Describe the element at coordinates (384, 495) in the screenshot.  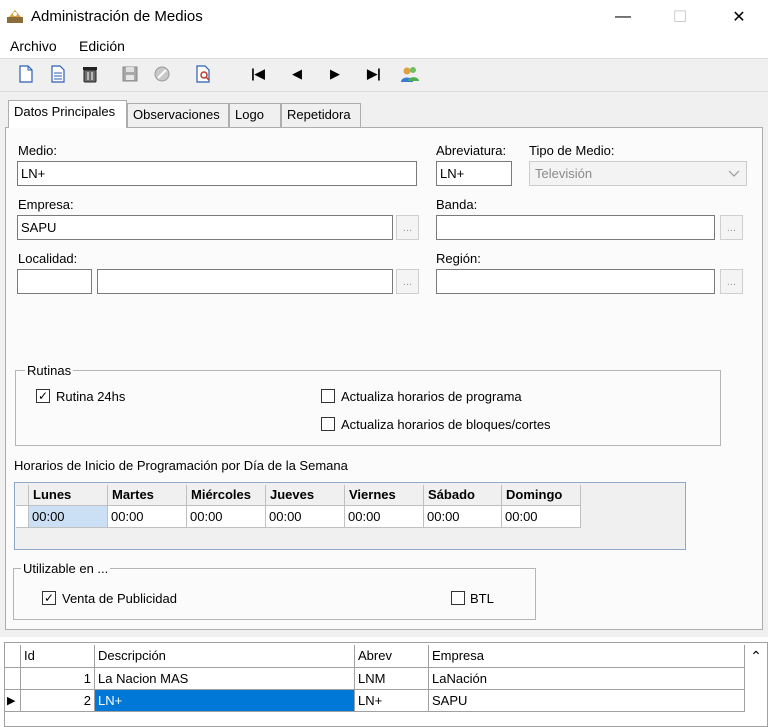
I see `col-viernes: Viernes` at that location.